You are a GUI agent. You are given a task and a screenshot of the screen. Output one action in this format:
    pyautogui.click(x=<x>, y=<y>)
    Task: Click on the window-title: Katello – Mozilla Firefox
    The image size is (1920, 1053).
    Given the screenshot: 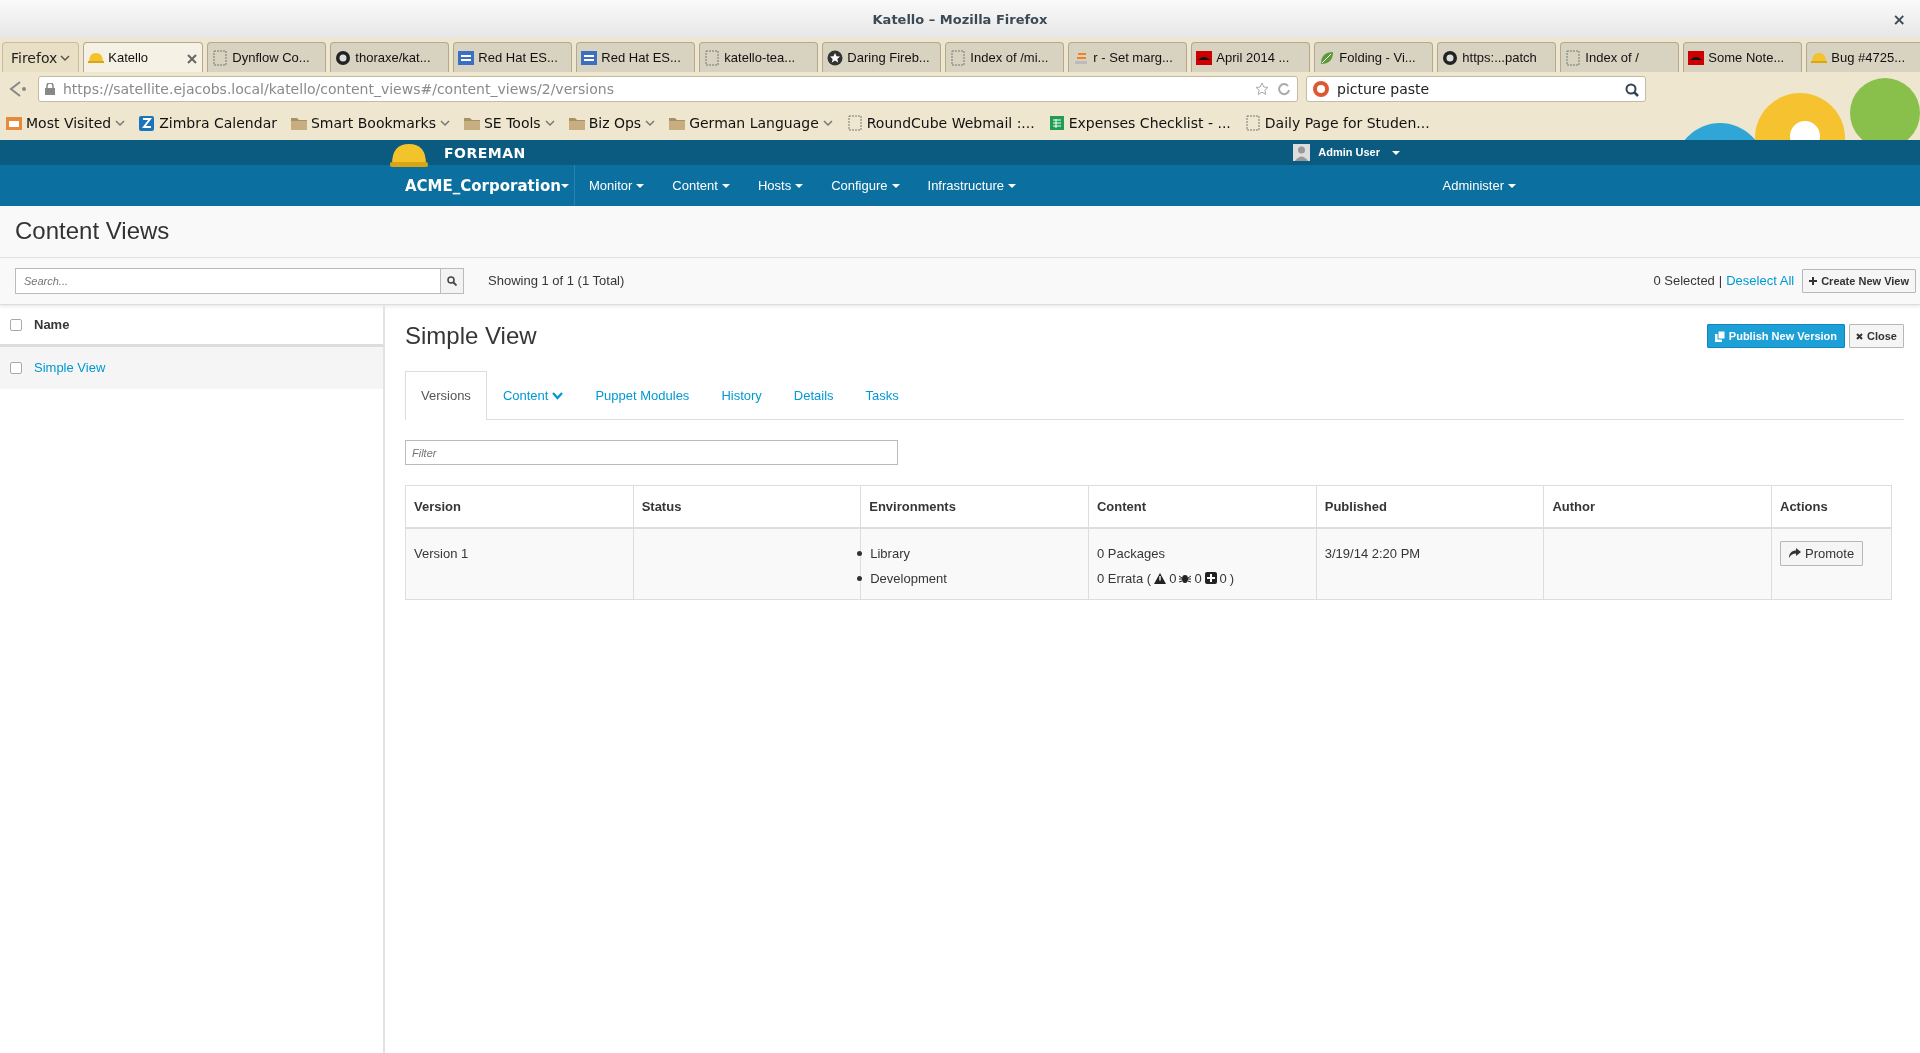 What is the action you would take?
    pyautogui.click(x=960, y=19)
    